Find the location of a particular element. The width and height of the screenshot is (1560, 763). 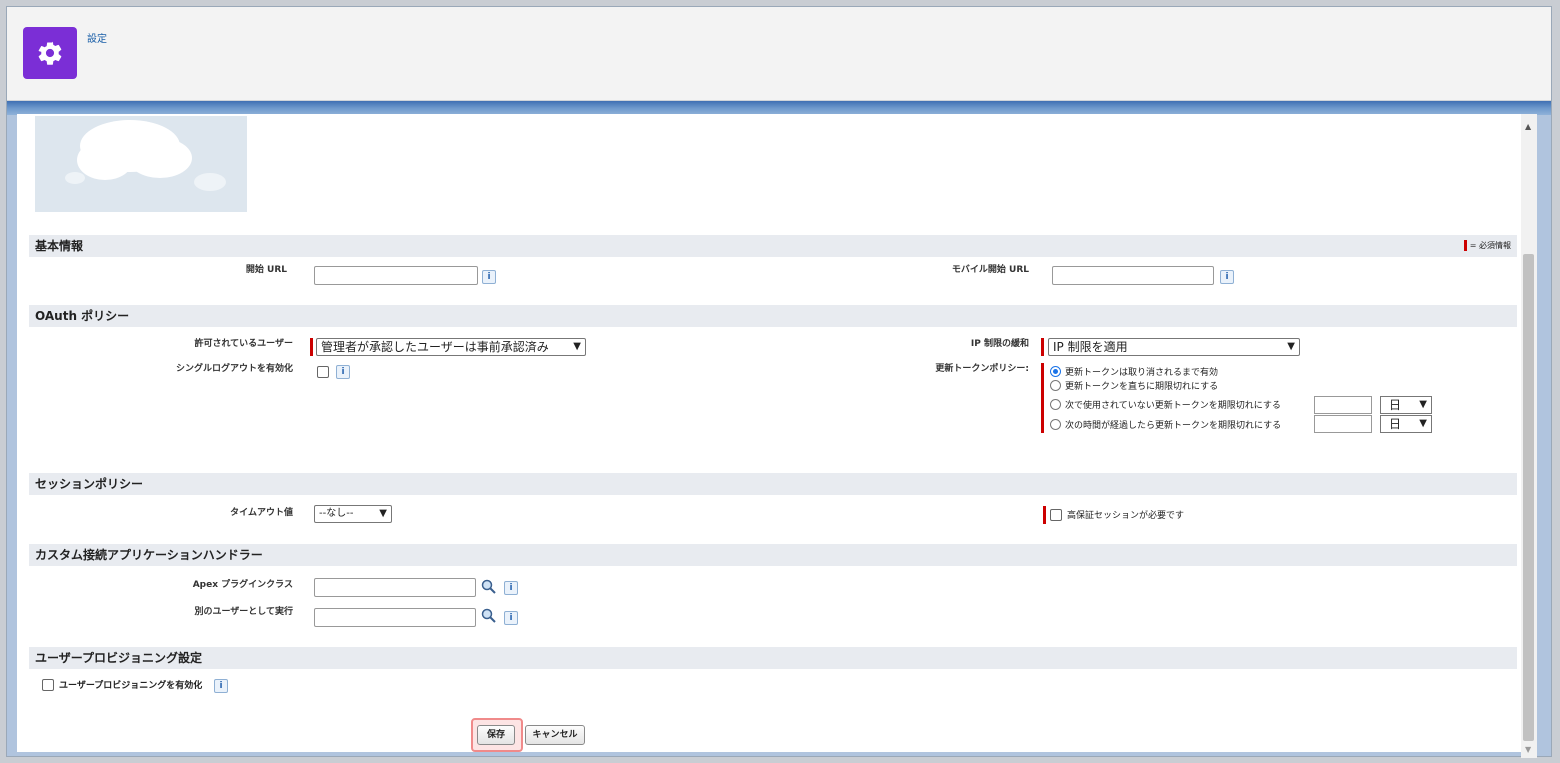

ip-relaxation-label: IP 制限の緩和 is located at coordinates (999, 344).